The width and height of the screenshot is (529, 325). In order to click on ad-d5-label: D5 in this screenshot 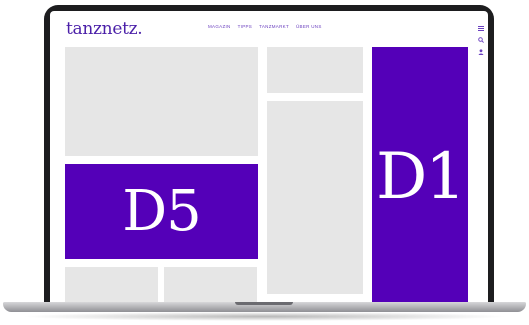, I will do `click(162, 211)`.